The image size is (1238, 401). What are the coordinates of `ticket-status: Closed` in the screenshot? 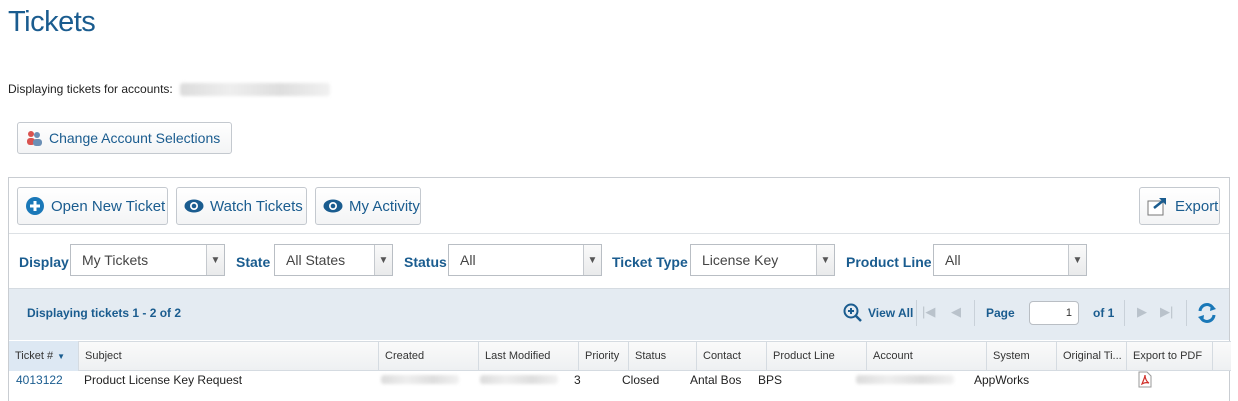 It's located at (641, 380).